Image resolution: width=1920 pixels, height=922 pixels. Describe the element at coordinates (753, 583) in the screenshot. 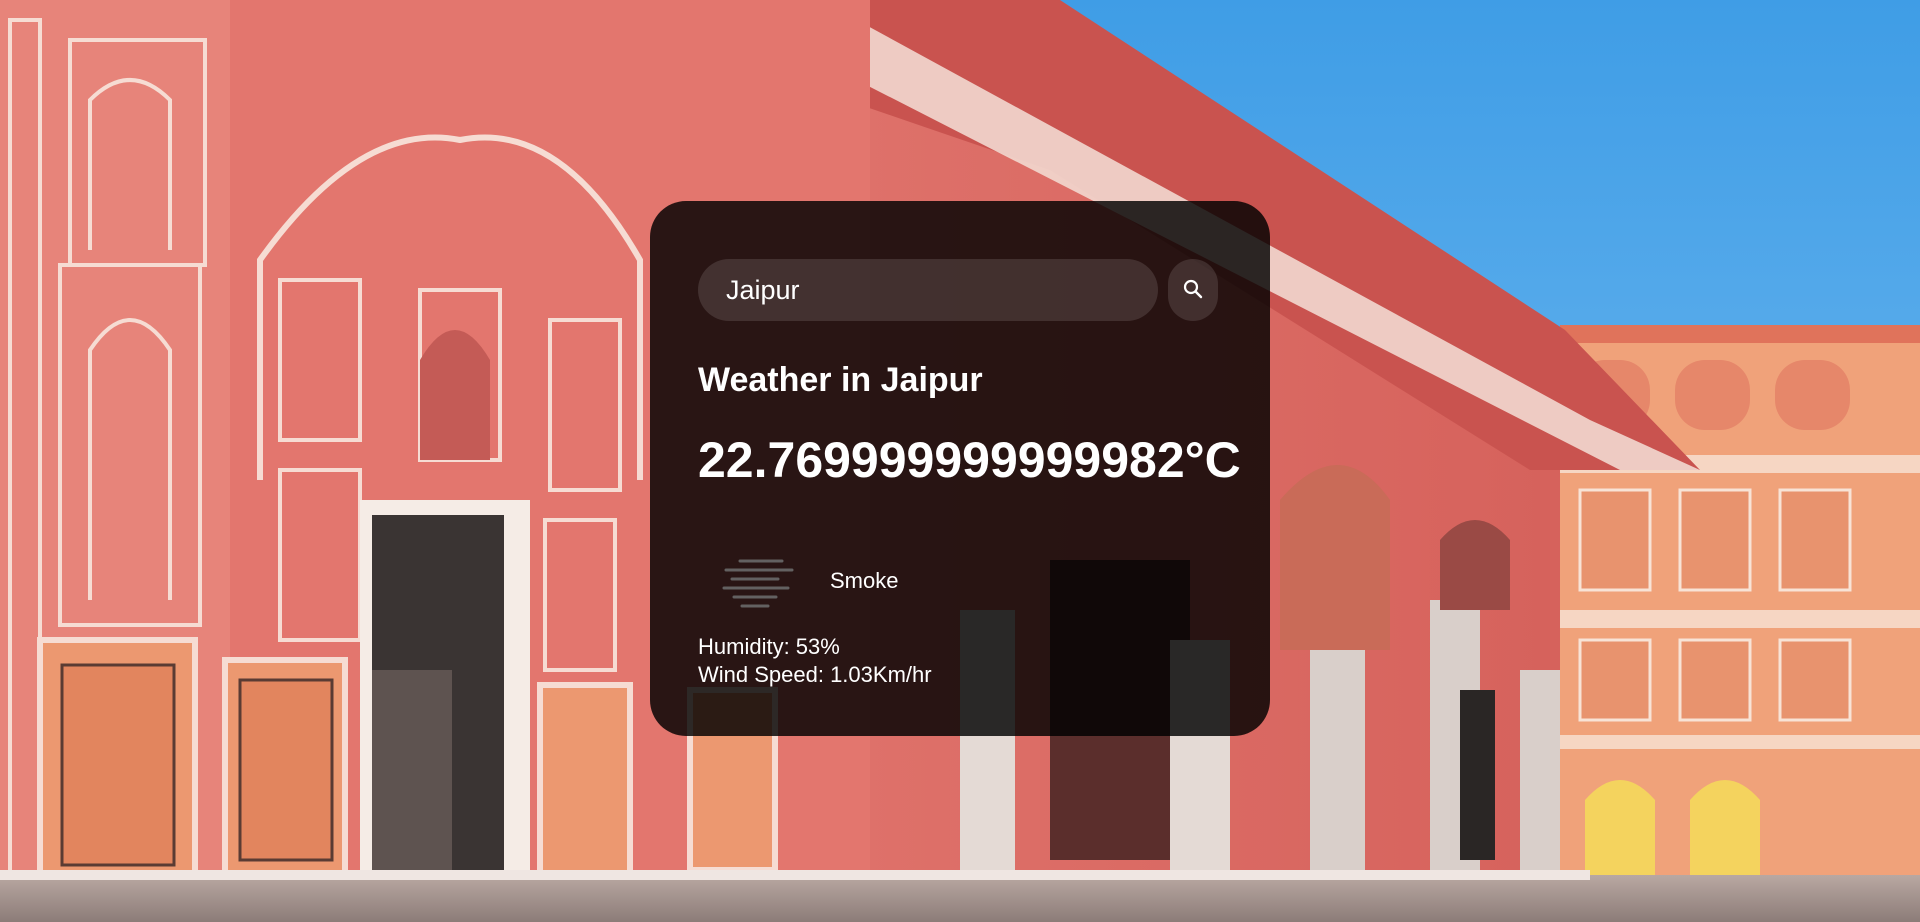

I see `smoke-icon` at that location.